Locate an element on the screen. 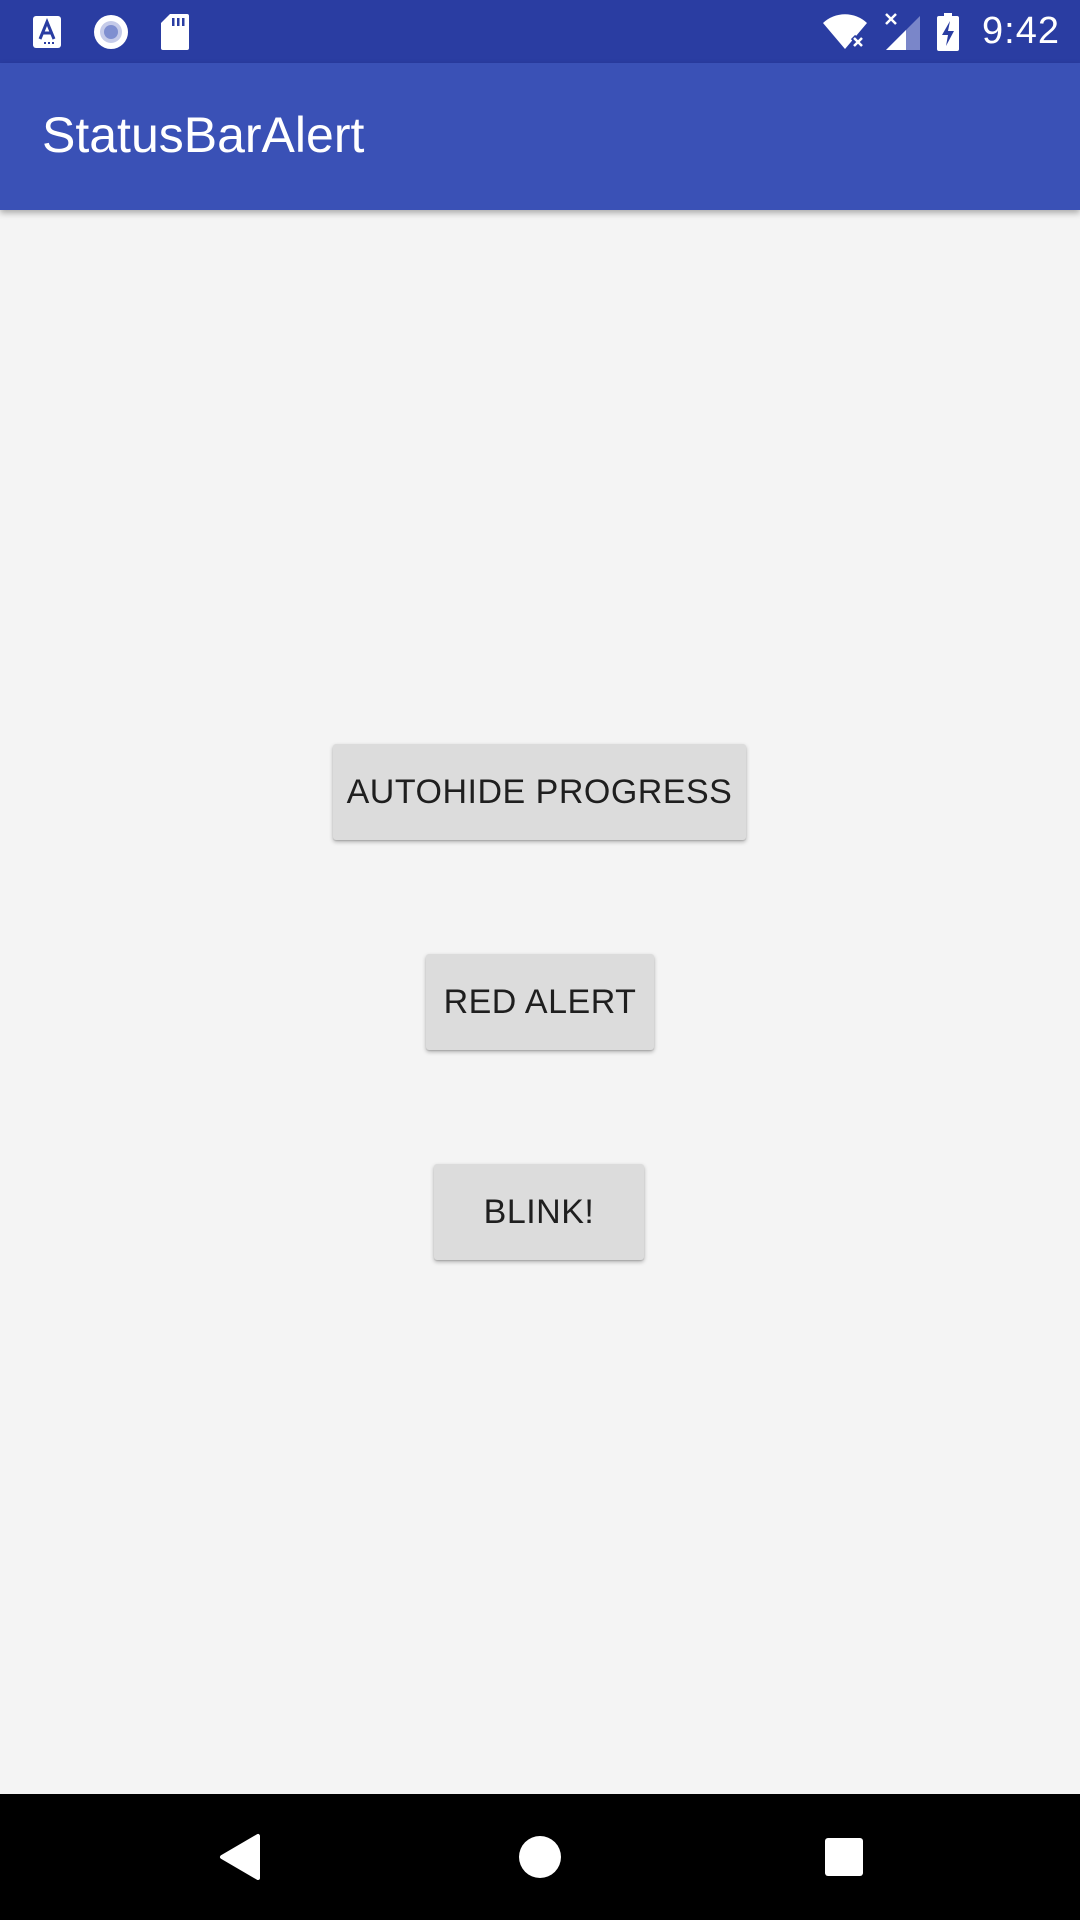 This screenshot has height=1920, width=1080. back-icon is located at coordinates (240, 1857).